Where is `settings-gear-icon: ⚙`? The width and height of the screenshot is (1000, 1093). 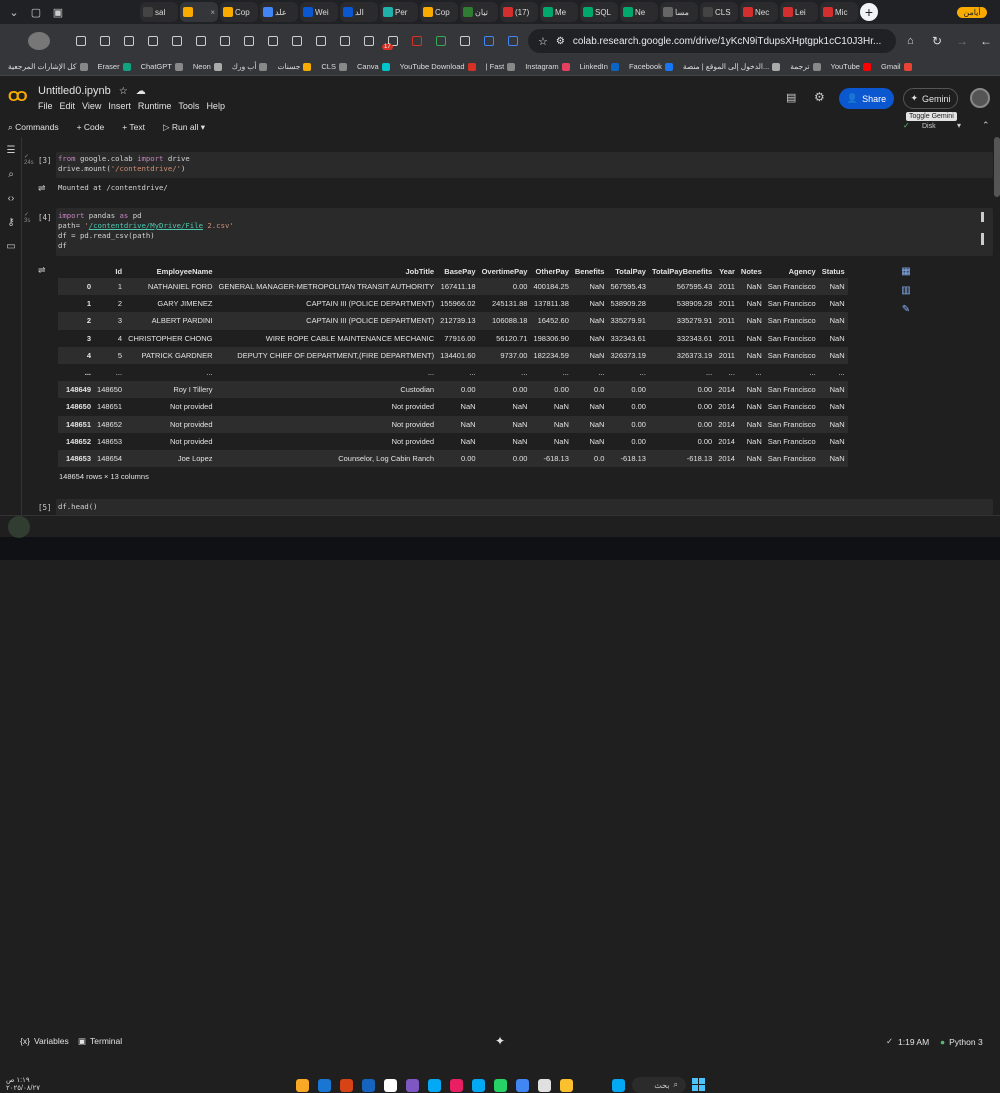
settings-gear-icon: ⚙ is located at coordinates (819, 97).